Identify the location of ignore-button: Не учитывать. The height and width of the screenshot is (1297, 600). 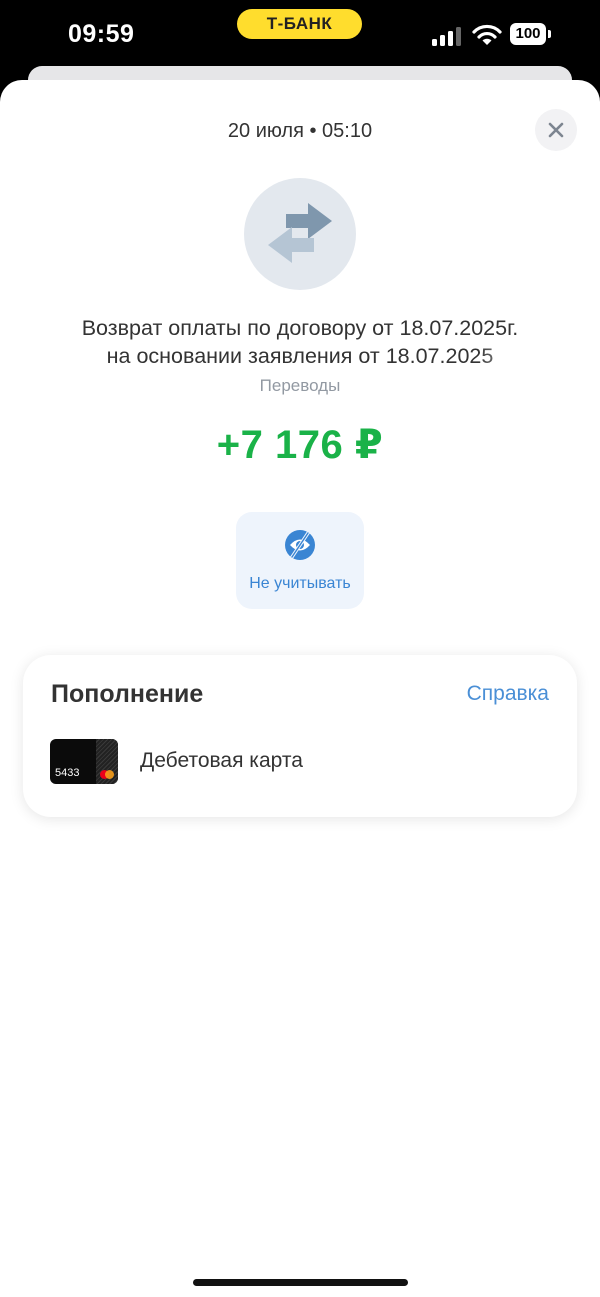
(300, 560).